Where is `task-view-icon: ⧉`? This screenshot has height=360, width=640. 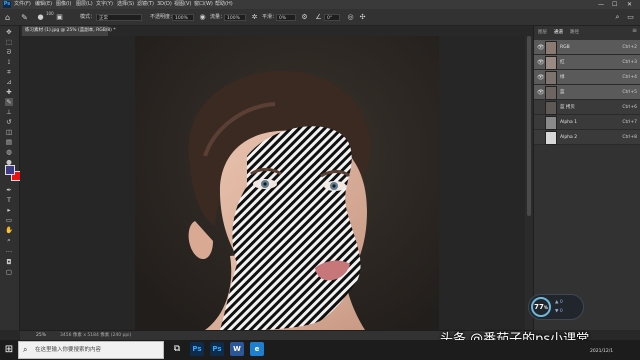
task-view-icon: ⧉ is located at coordinates (177, 349).